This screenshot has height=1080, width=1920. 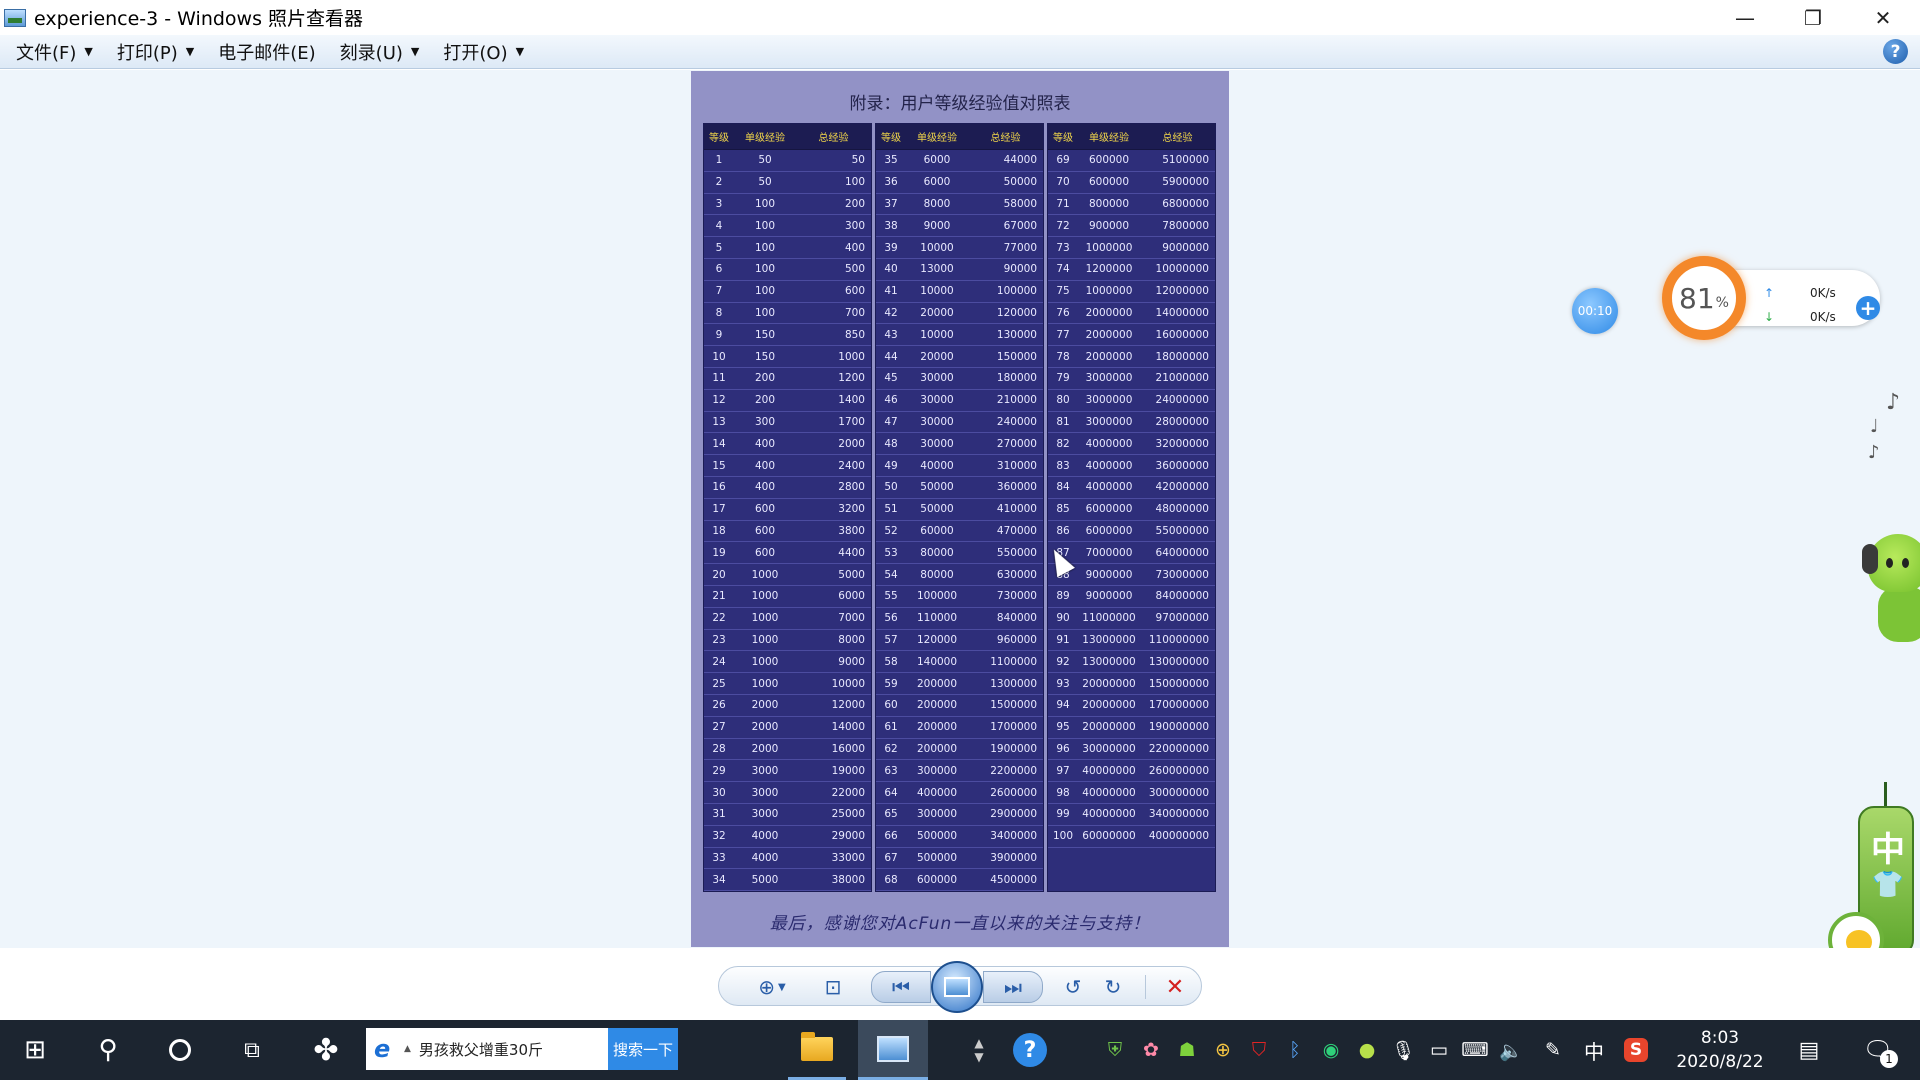 I want to click on mic-icon: 🎙, so click(x=1403, y=1050).